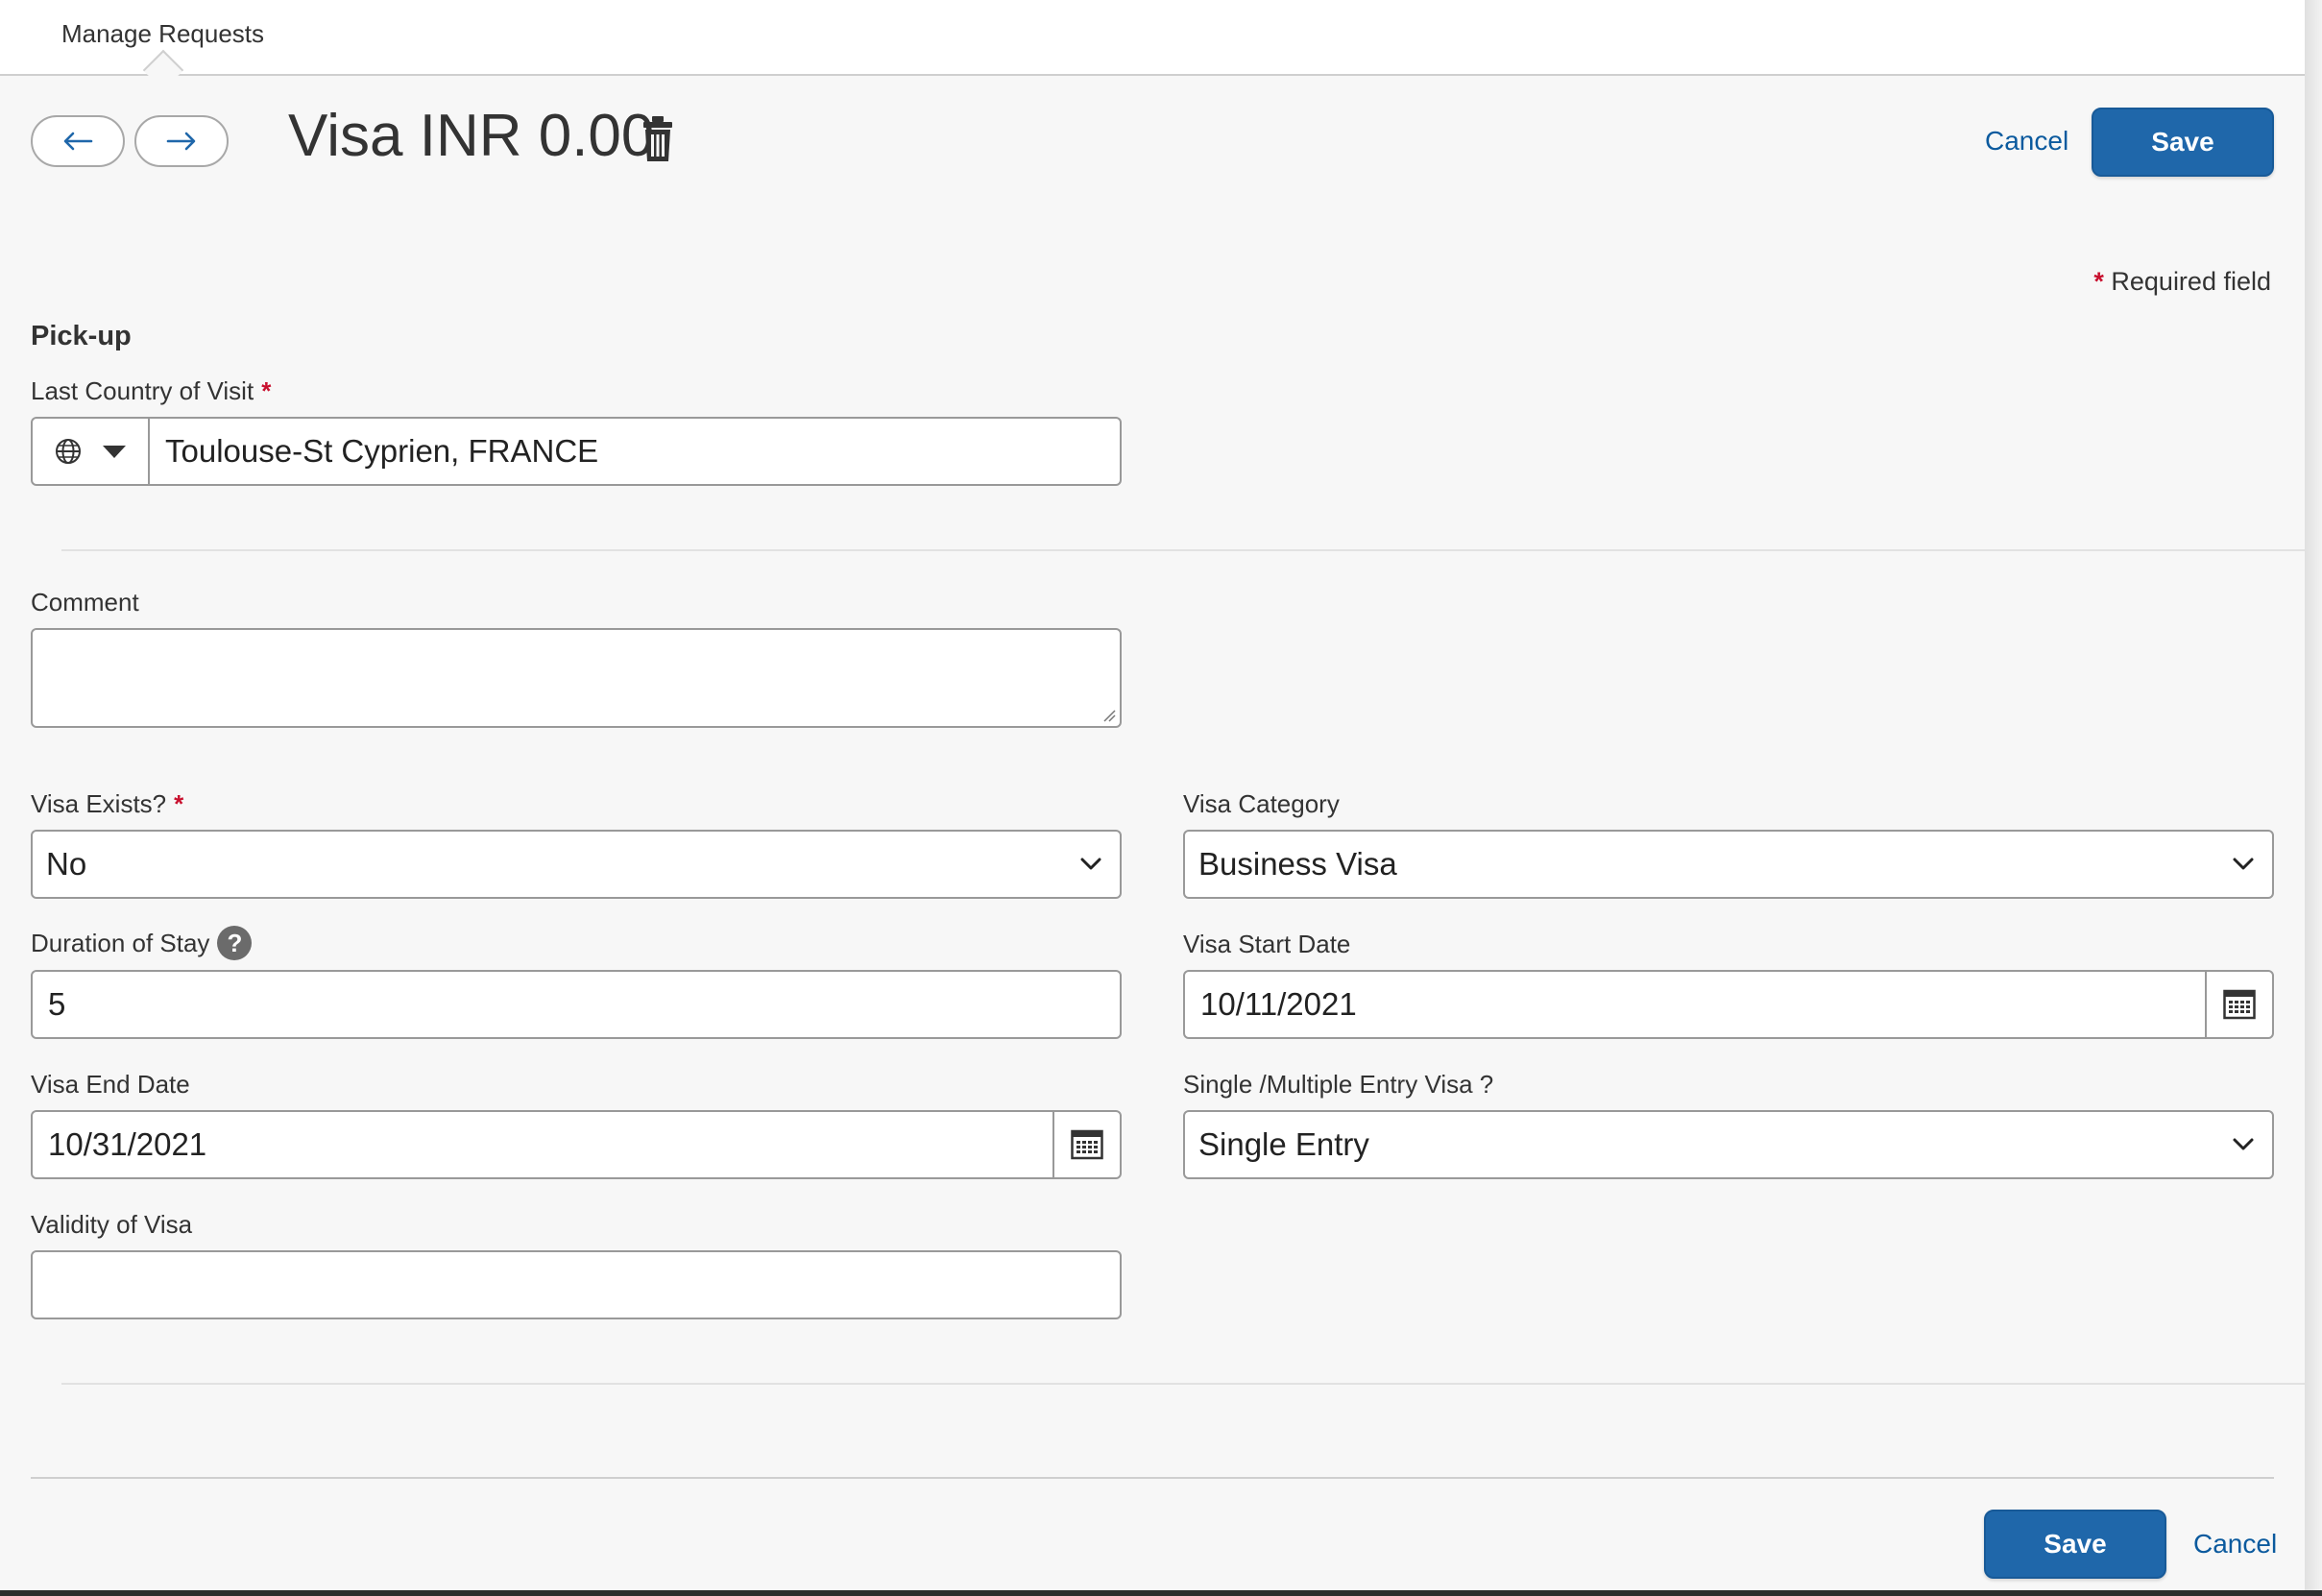  I want to click on entry-type-label: Single /Multiple Entry Visa ?, so click(1338, 1085).